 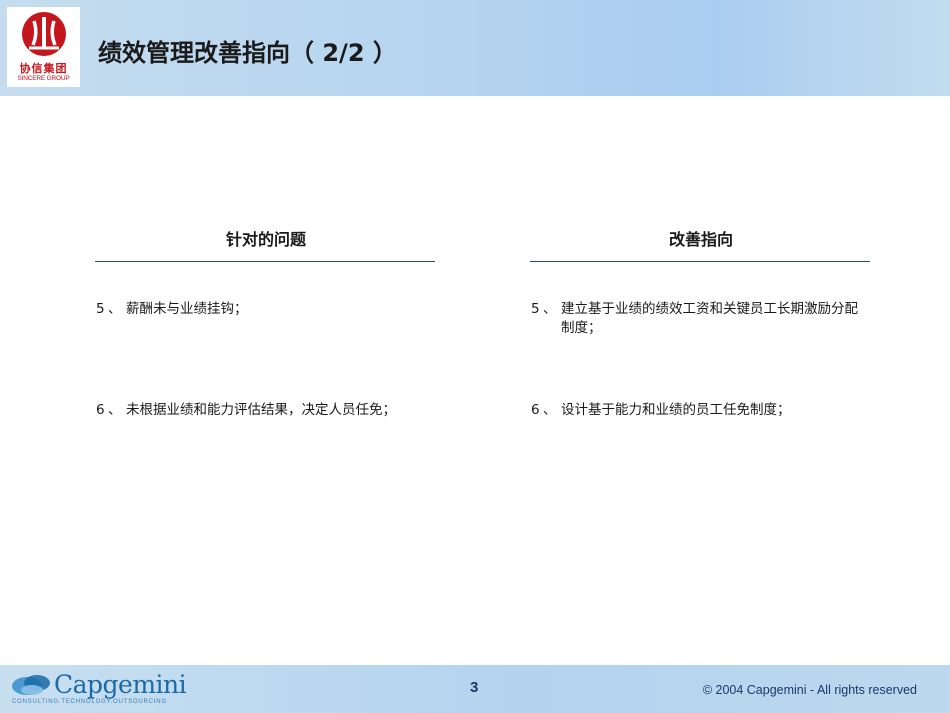 I want to click on improvement-item-6: 6 、 设计基于能力和业绩的员工任免制度；, so click(x=701, y=410).